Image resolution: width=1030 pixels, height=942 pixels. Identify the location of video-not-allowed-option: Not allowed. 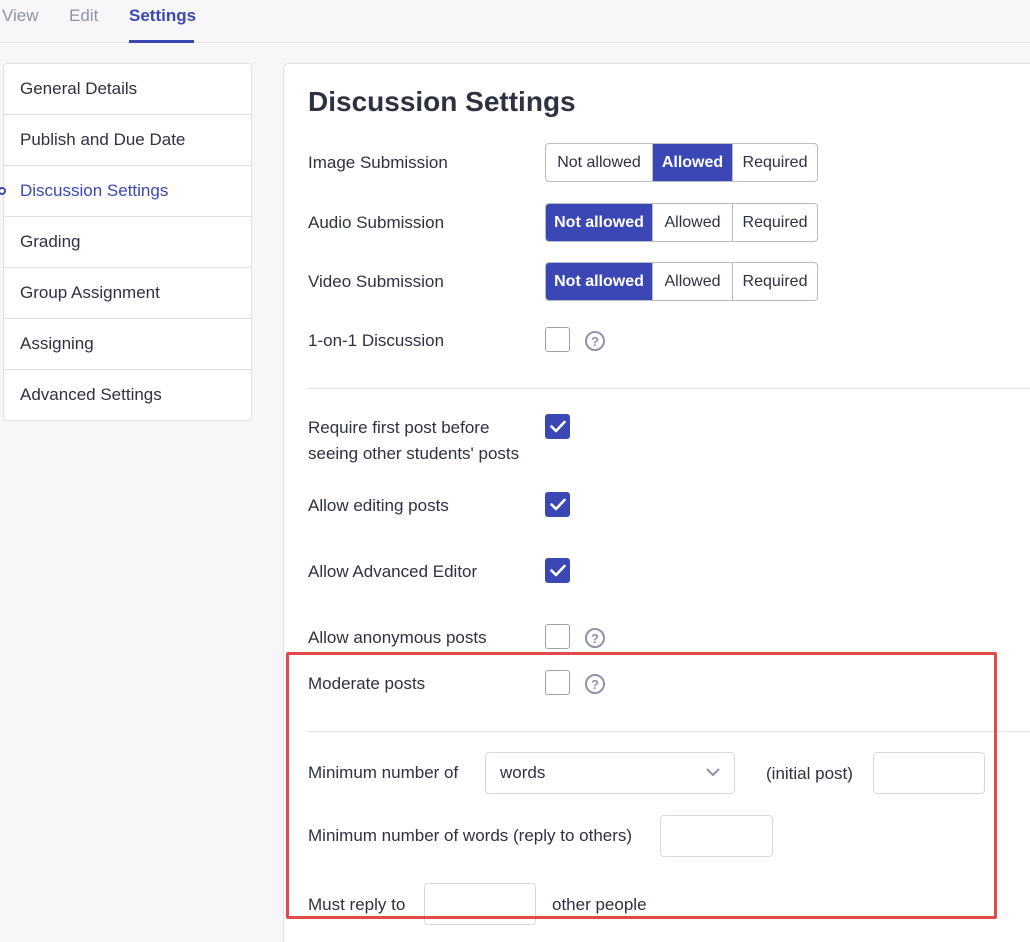
(599, 281).